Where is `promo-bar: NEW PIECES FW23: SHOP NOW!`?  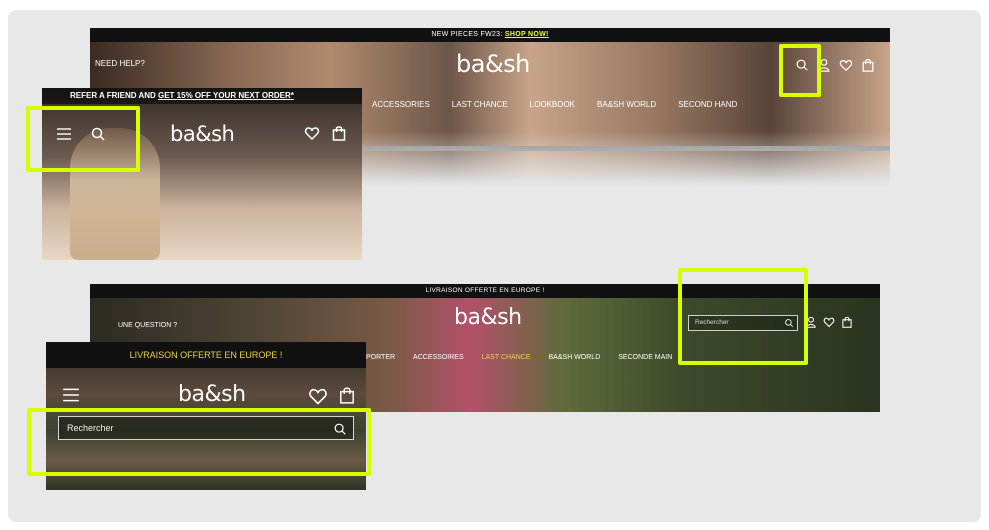 promo-bar: NEW PIECES FW23: SHOP NOW! is located at coordinates (490, 35).